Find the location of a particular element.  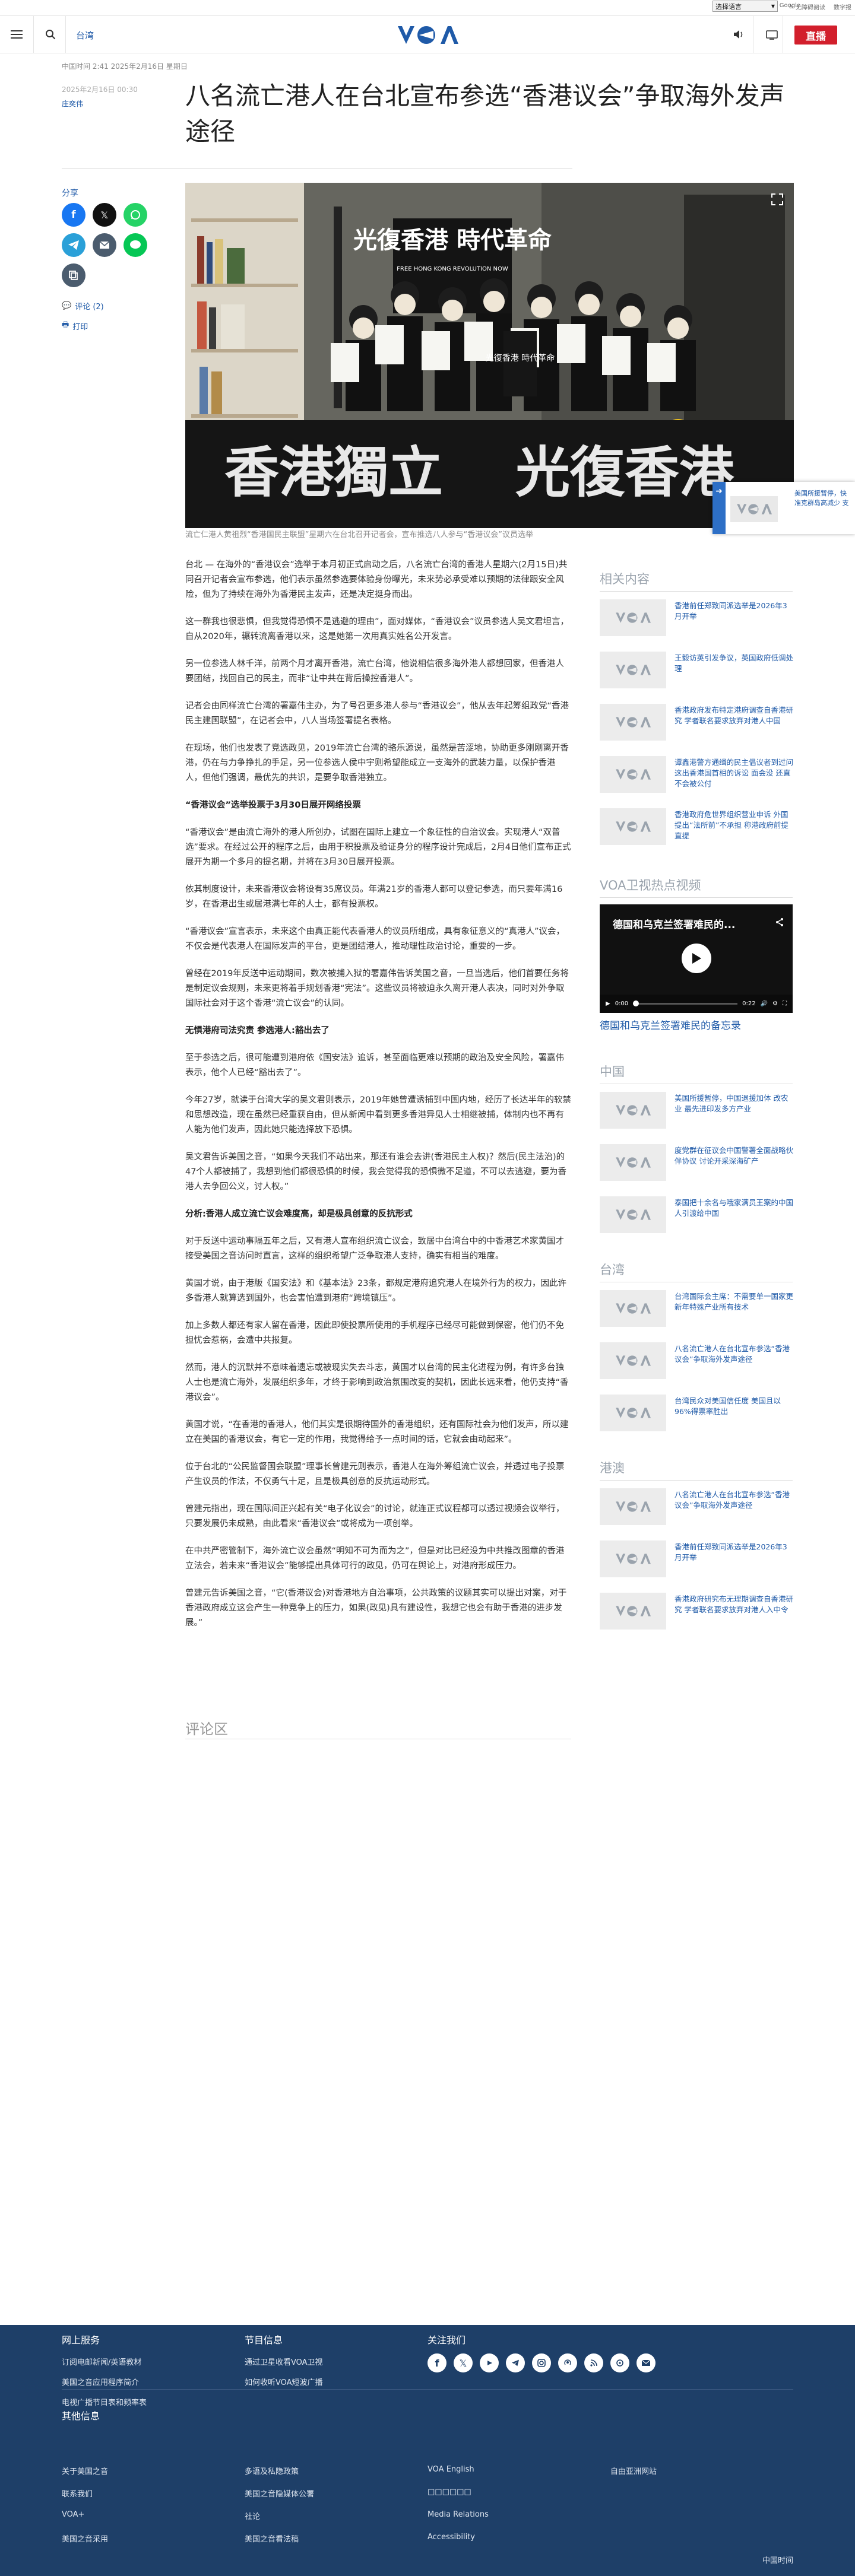

email-share-button is located at coordinates (104, 245).